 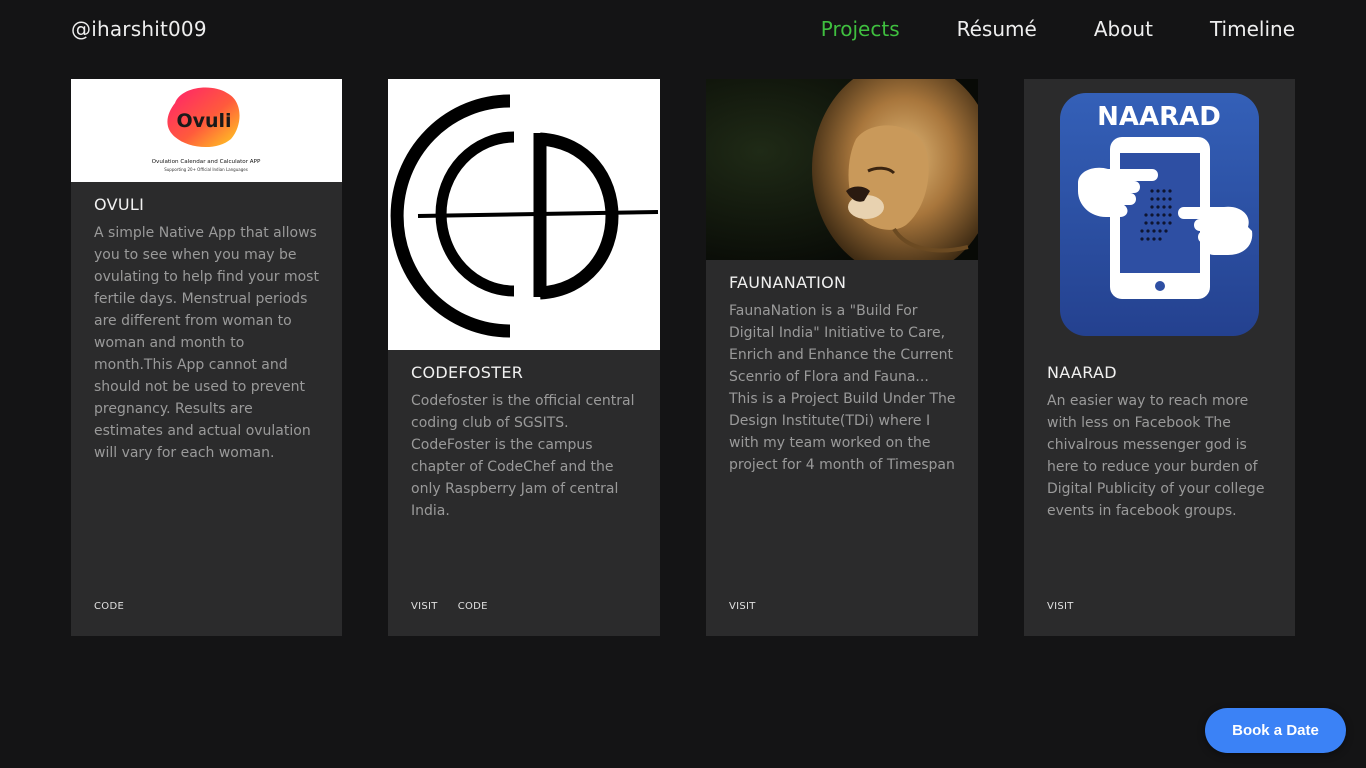 What do you see at coordinates (119, 204) in the screenshot?
I see `project-title: OVULI` at bounding box center [119, 204].